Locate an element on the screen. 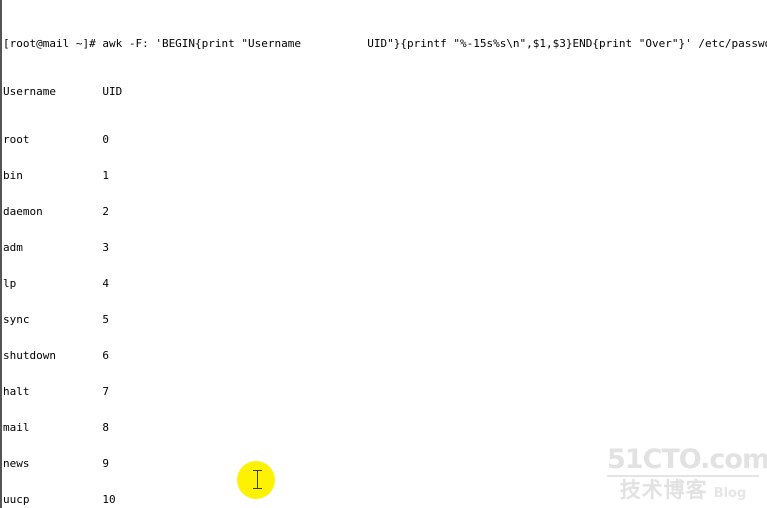 The image size is (767, 508). text-ibeam-cursor-icon is located at coordinates (257, 480).